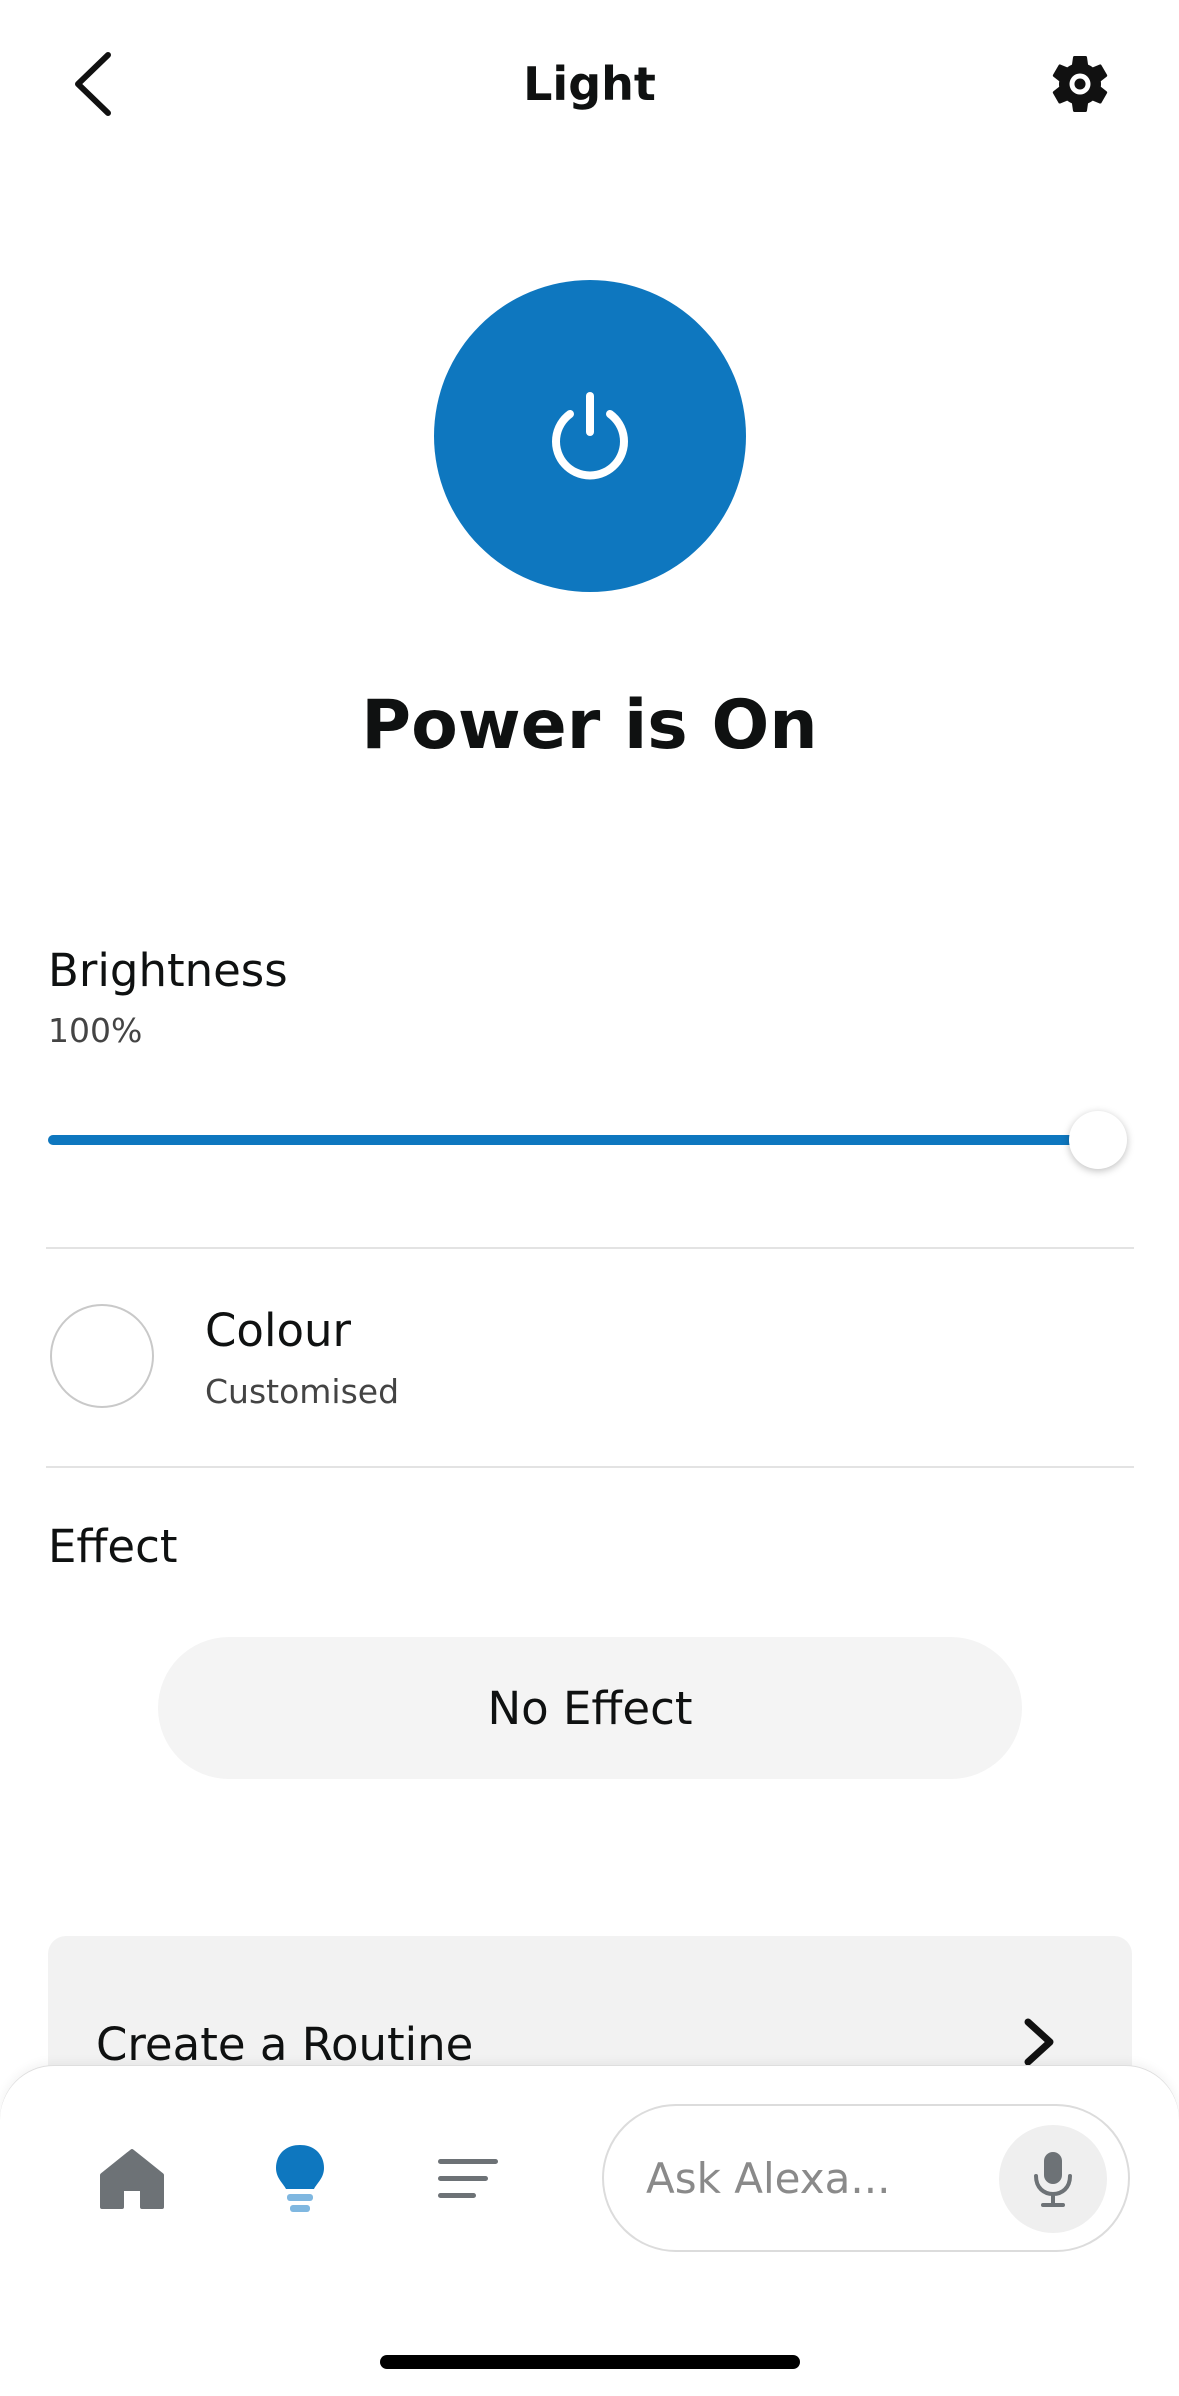 This screenshot has height=2396, width=1179. I want to click on chevron-right-icon, so click(1039, 2042).